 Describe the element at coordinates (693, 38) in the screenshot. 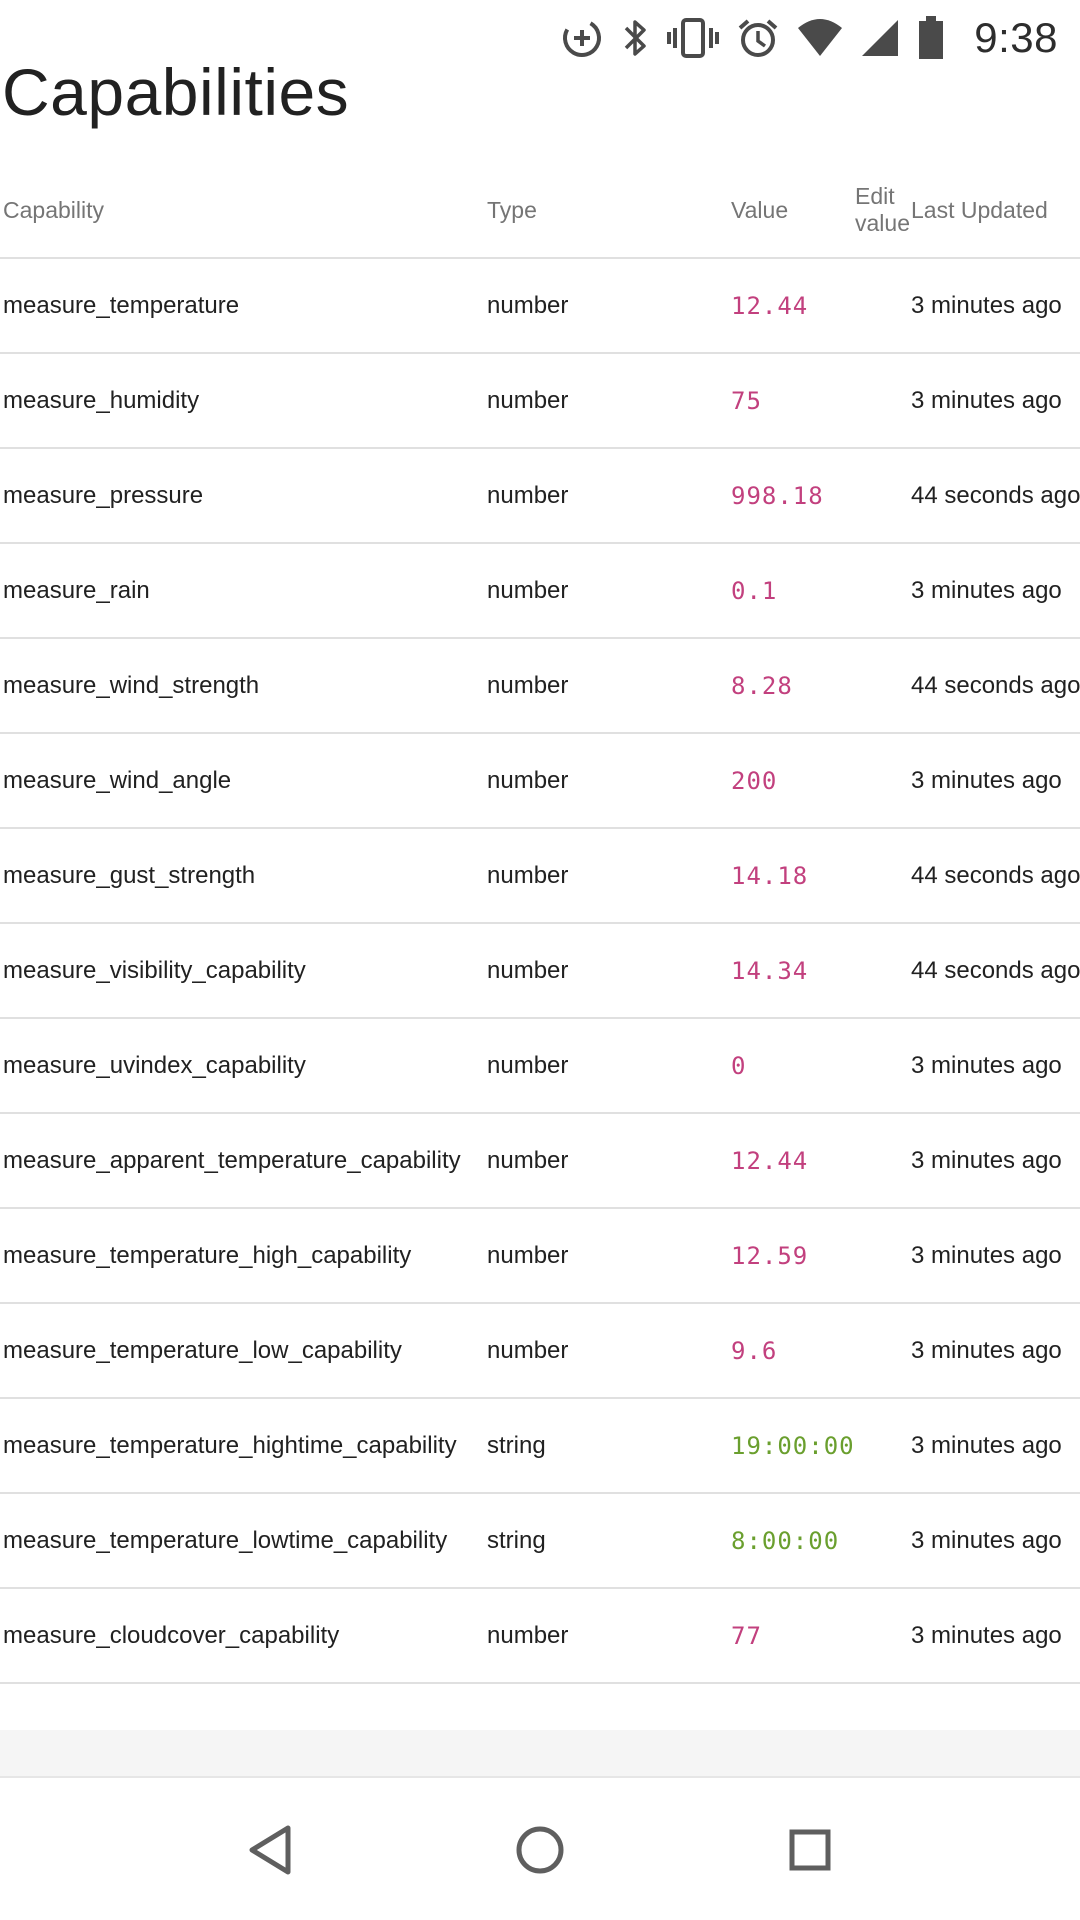

I see `vibrate-icon` at that location.